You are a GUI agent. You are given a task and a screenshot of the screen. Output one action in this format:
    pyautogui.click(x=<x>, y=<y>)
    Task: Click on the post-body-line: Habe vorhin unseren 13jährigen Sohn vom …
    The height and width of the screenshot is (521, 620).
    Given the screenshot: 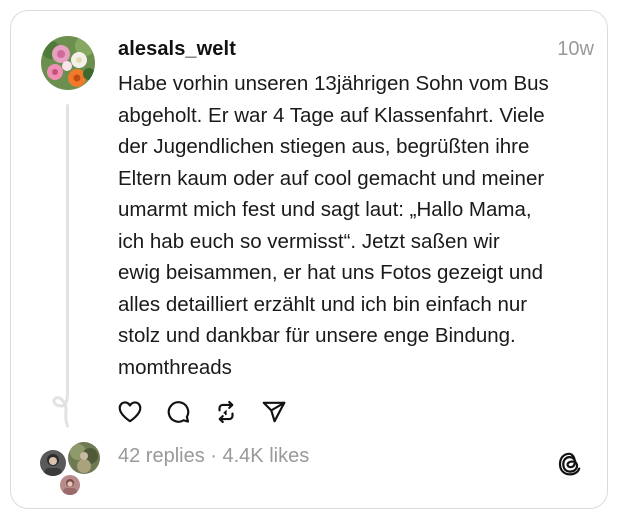 What is the action you would take?
    pyautogui.click(x=333, y=83)
    